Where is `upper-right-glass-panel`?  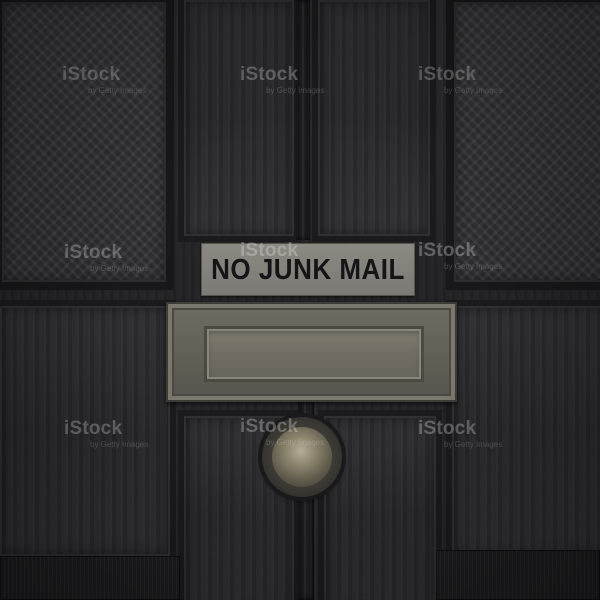
upper-right-glass-panel is located at coordinates (523, 145).